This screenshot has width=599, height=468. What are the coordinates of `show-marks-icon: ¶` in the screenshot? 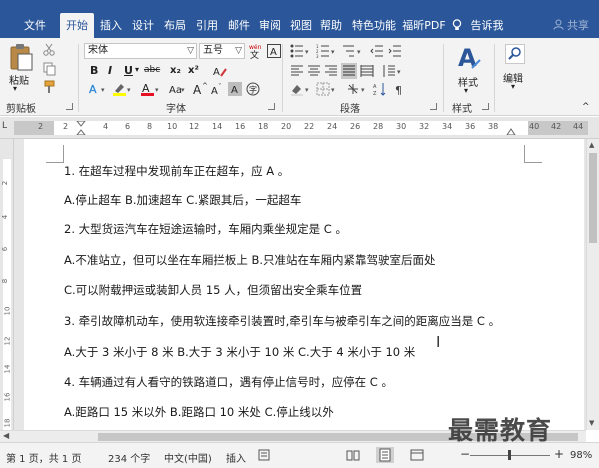 It's located at (399, 90).